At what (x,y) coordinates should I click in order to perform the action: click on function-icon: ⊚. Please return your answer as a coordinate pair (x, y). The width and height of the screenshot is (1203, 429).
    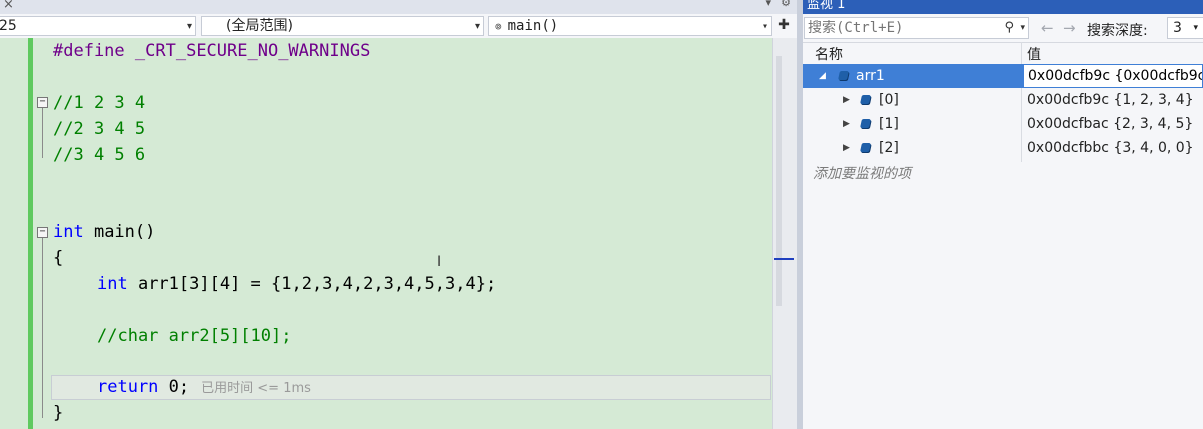
    Looking at the image, I should click on (498, 26).